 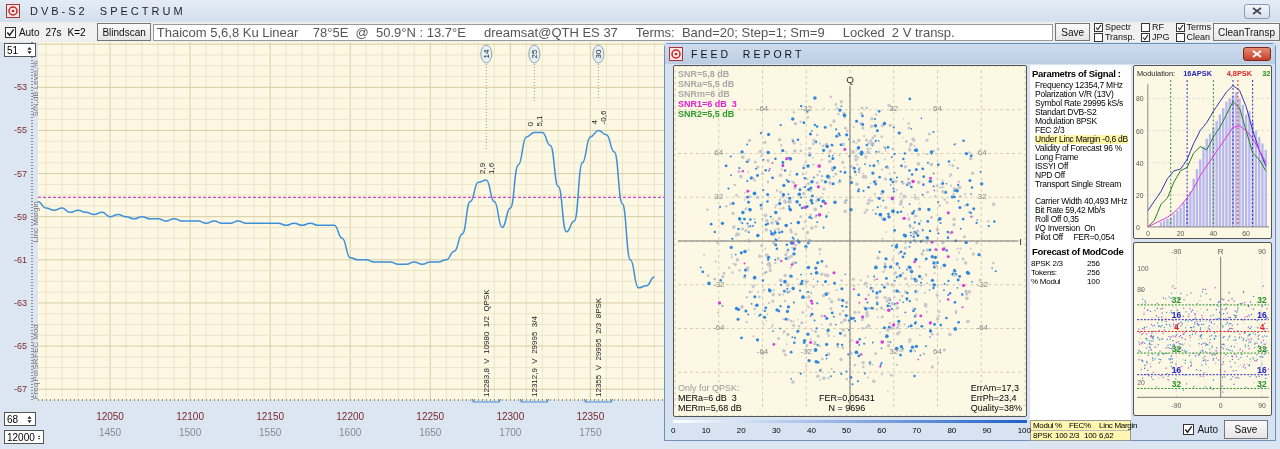 I want to click on column-header: Linc Margin, so click(x=1118, y=425).